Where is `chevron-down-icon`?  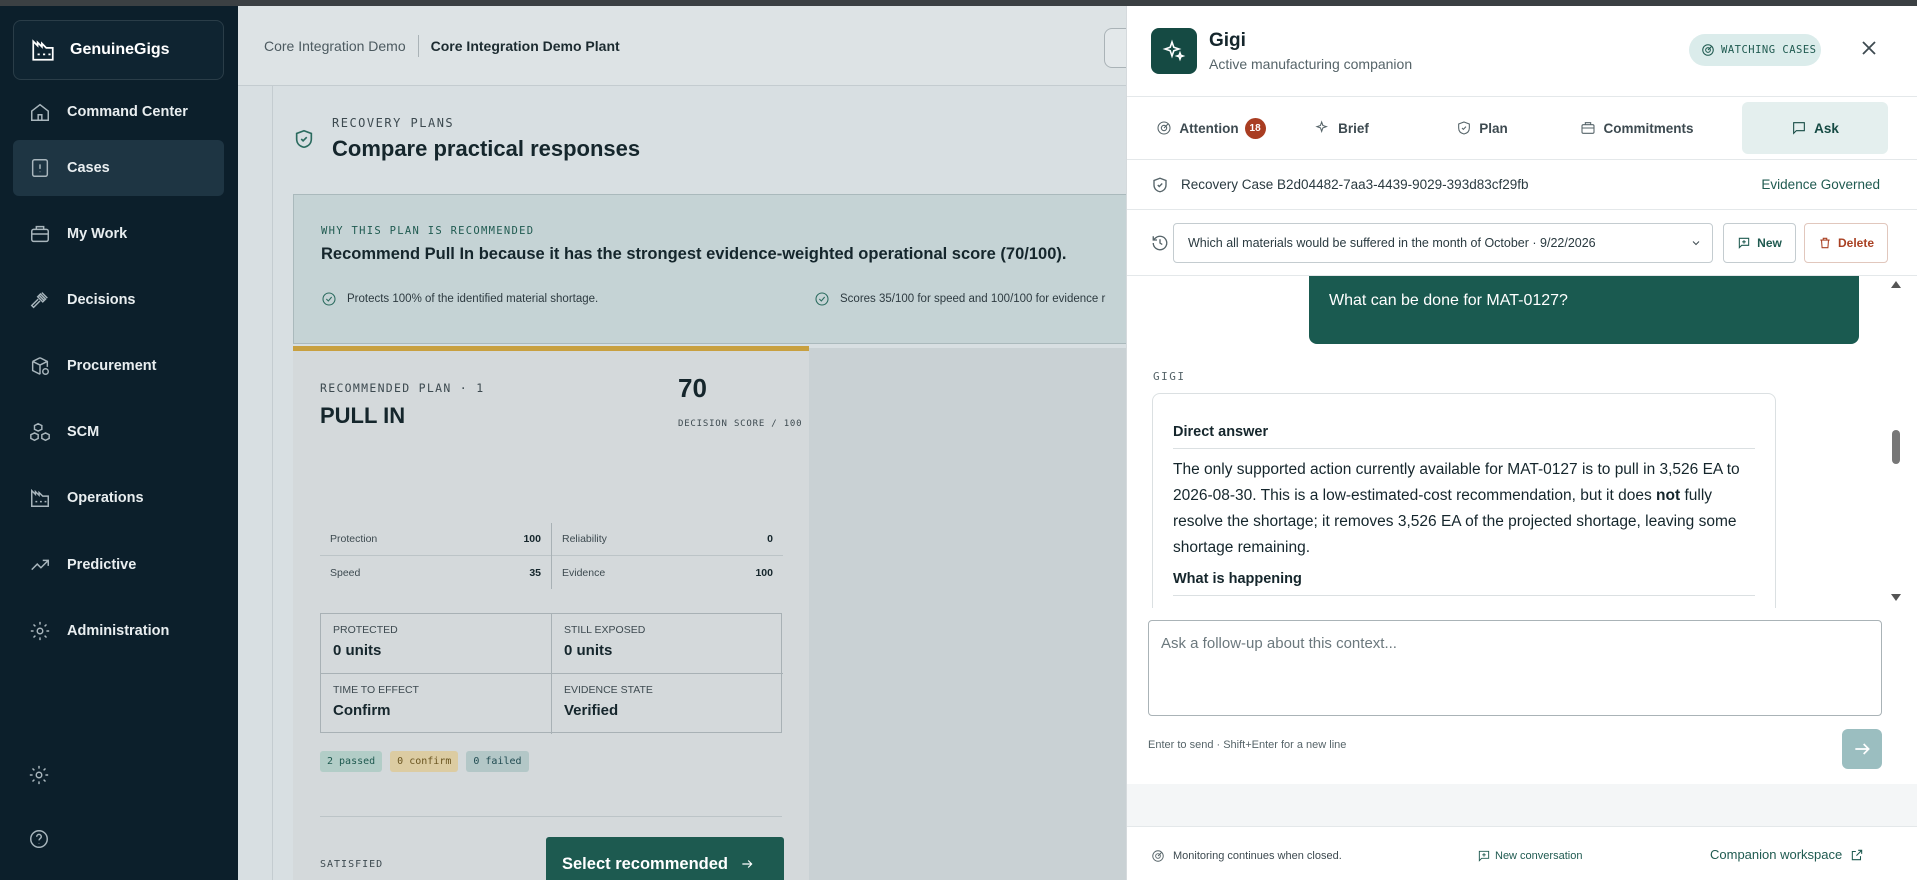
chevron-down-icon is located at coordinates (1696, 243).